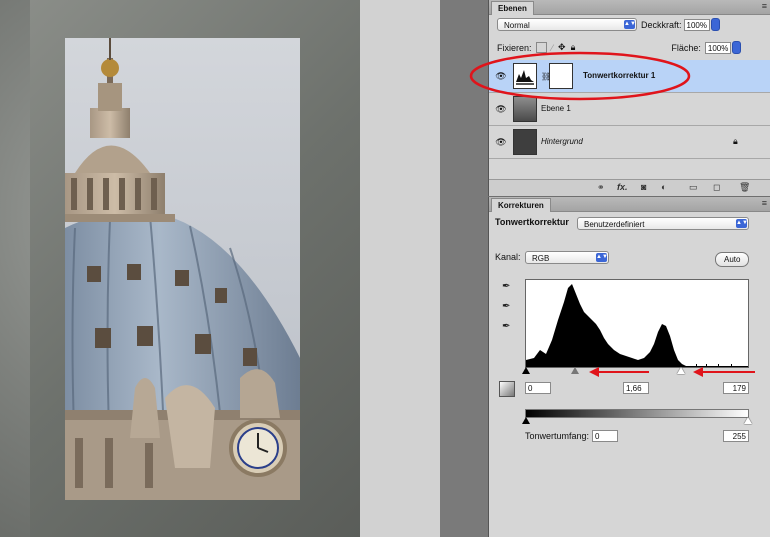 The image size is (770, 537). Describe the element at coordinates (724, 372) in the screenshot. I see `annotation-arrow-white` at that location.